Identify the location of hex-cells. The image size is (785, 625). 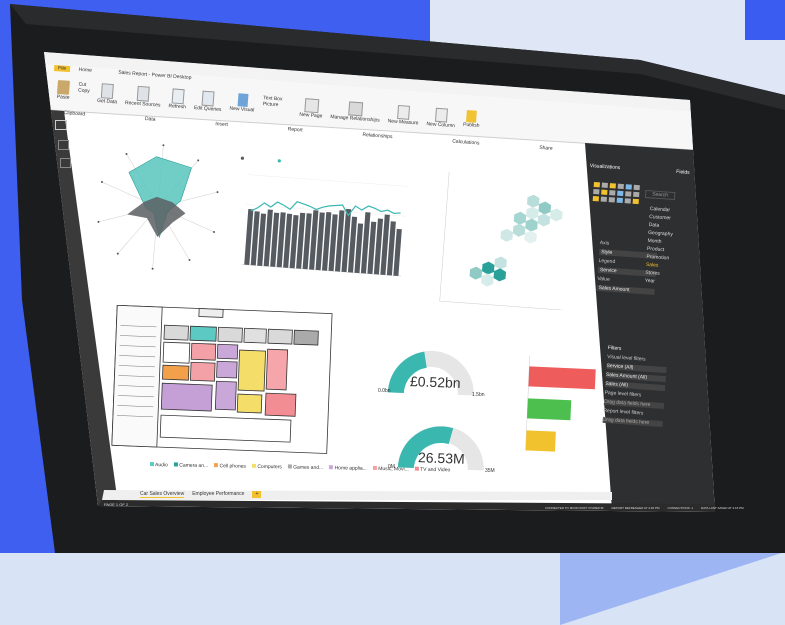
(516, 240).